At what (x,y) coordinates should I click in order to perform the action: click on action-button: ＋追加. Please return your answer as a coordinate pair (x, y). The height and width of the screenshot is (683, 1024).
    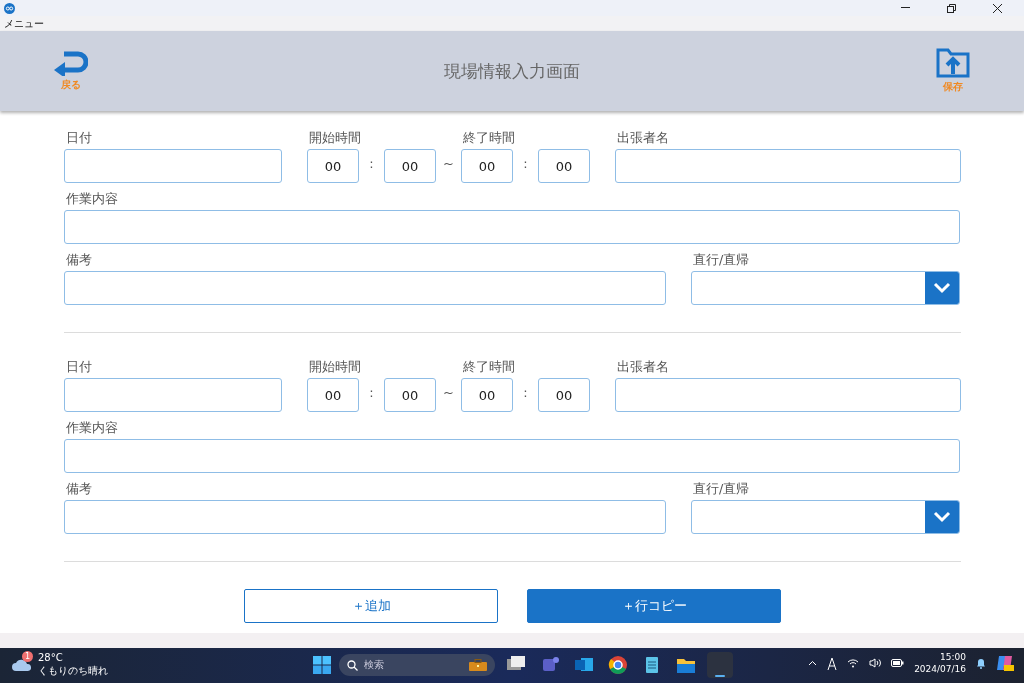
    Looking at the image, I should click on (371, 606).